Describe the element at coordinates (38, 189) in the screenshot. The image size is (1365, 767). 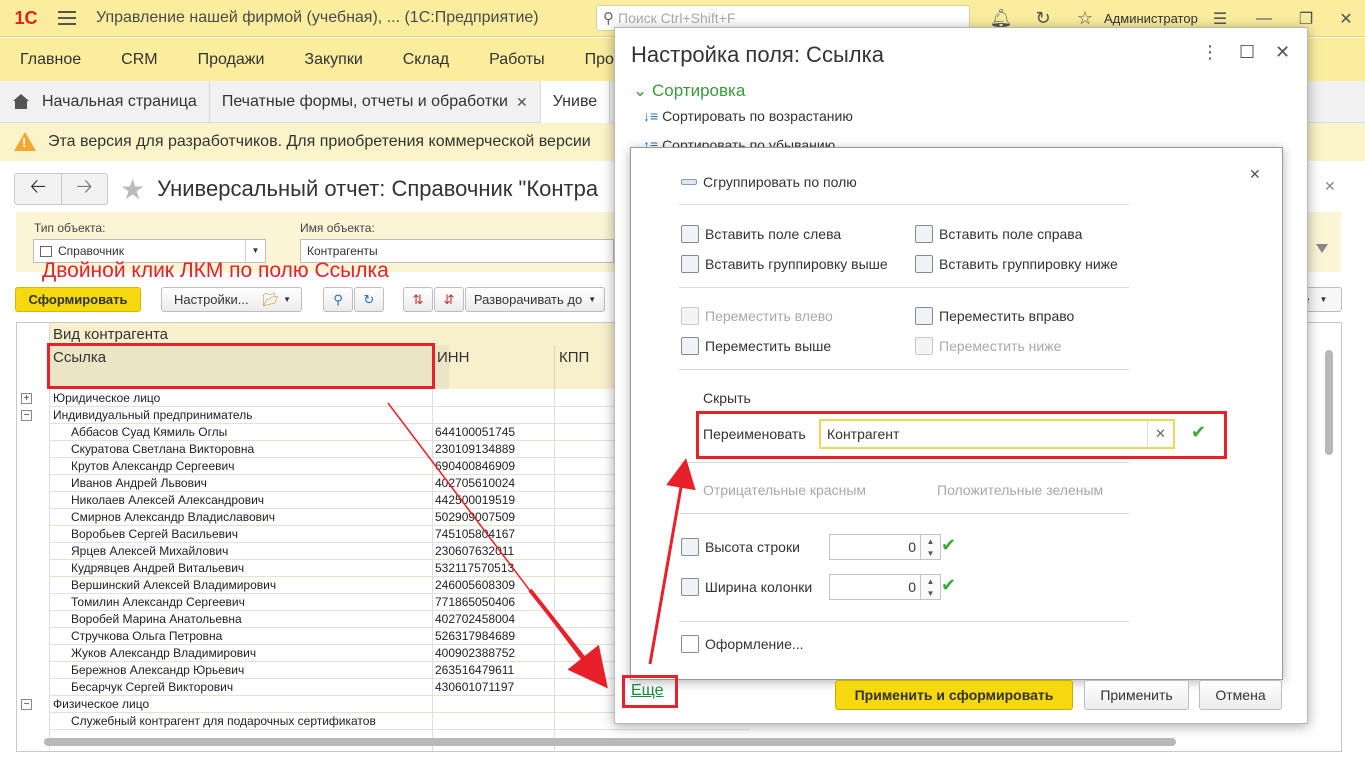
I see `back-arrow-icon: 🡠` at that location.